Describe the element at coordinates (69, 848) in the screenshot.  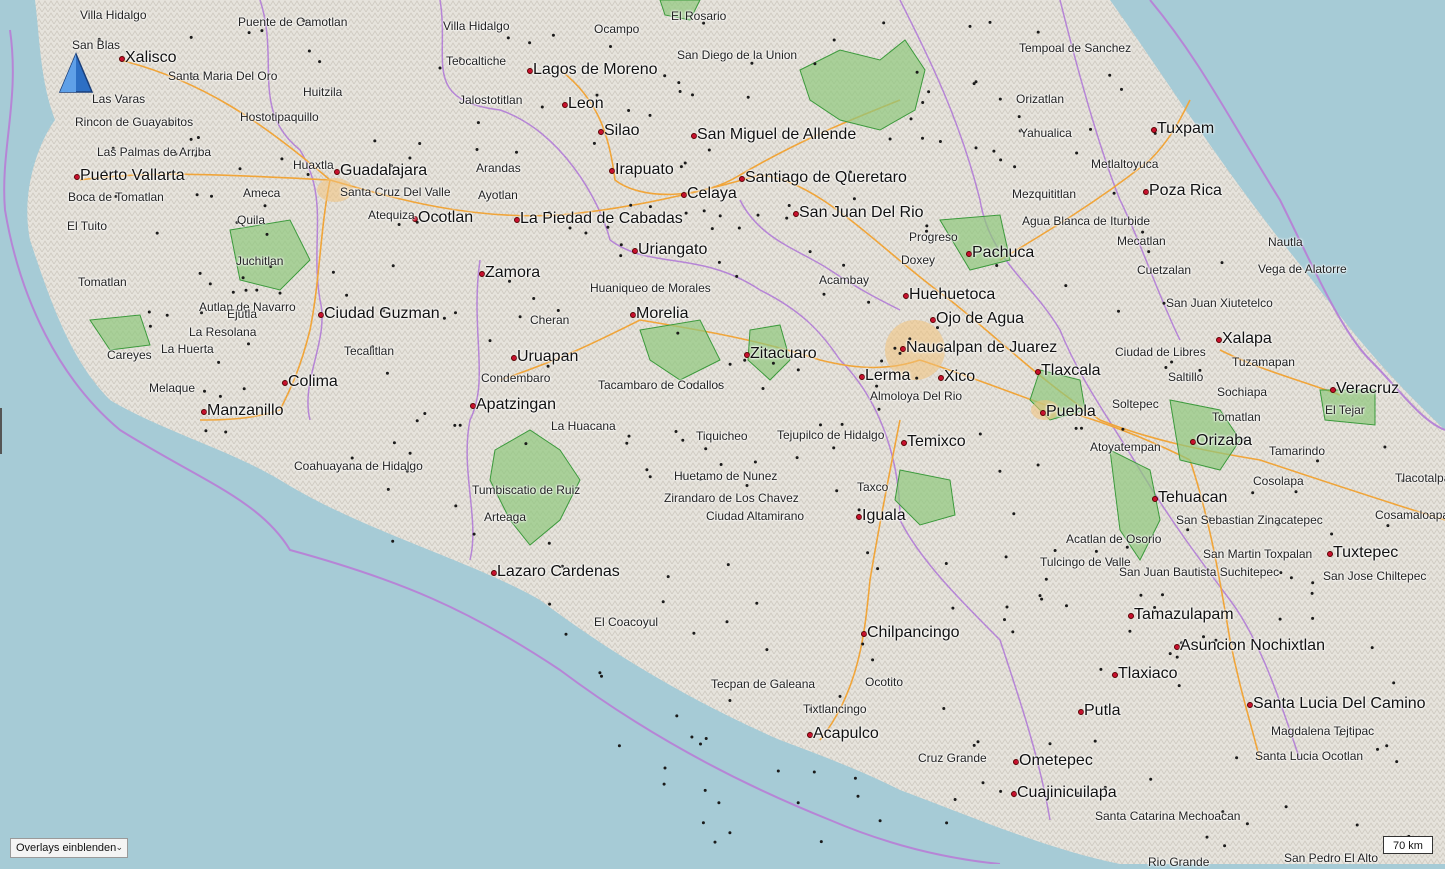
I see `overlays-dropdown: Overlays einblenden ⌄` at that location.